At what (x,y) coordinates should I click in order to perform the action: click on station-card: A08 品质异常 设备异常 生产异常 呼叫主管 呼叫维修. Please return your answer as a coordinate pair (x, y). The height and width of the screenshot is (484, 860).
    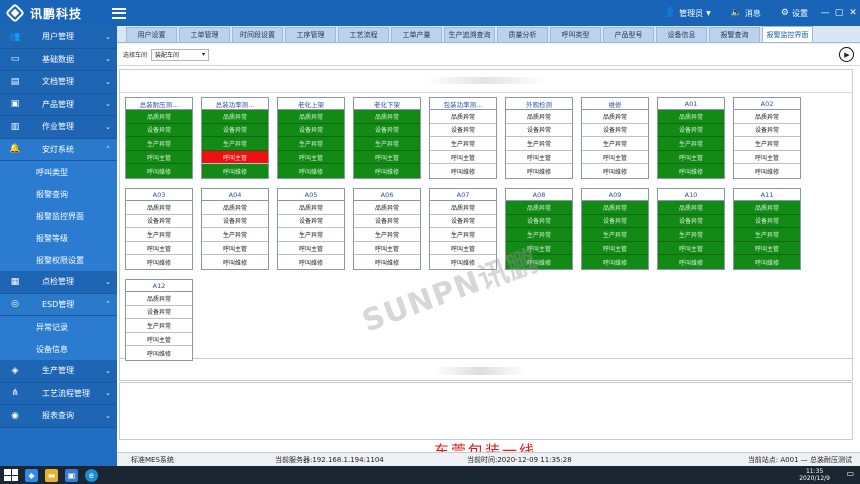
    Looking at the image, I should click on (539, 229).